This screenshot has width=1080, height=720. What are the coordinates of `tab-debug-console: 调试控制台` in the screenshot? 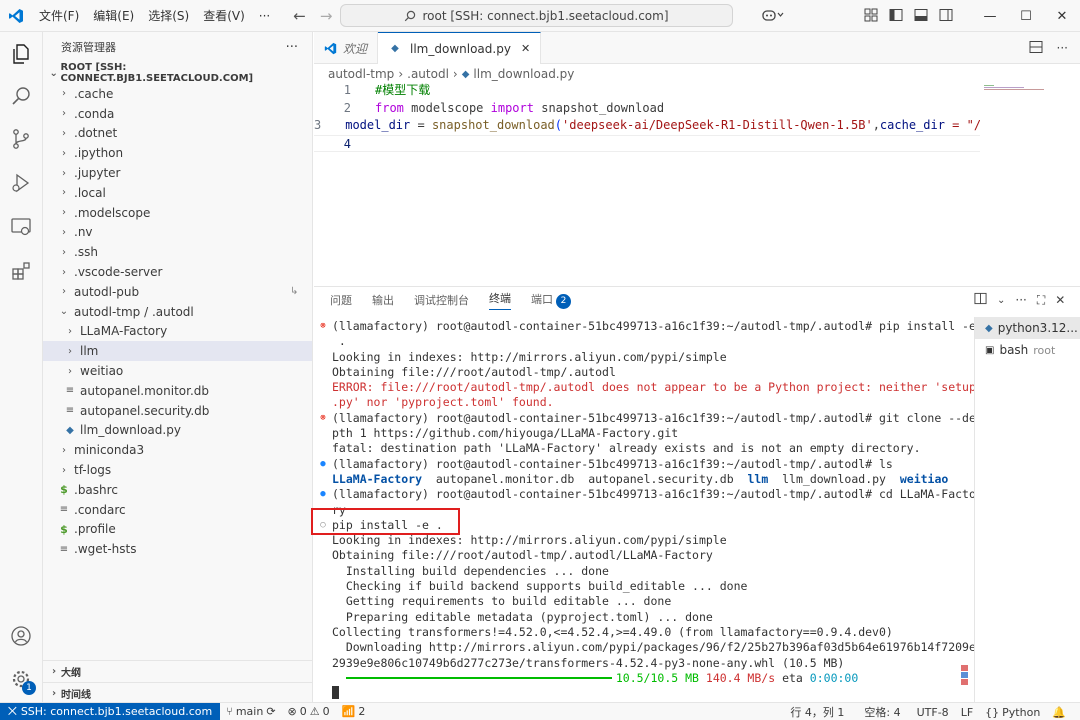 It's located at (441, 300).